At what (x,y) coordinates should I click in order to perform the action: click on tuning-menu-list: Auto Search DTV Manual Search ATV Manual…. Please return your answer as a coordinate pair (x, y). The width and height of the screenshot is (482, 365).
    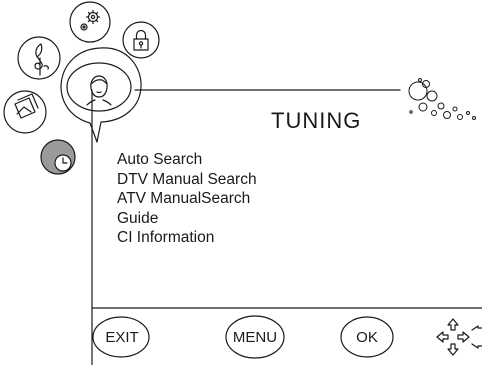
    Looking at the image, I should click on (187, 199).